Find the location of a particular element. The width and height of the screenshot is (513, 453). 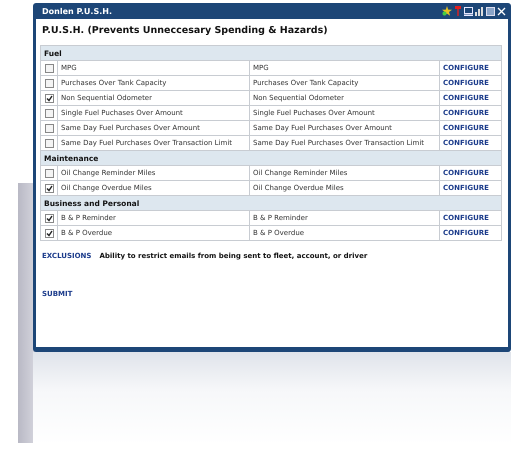

window-icon is located at coordinates (468, 11).